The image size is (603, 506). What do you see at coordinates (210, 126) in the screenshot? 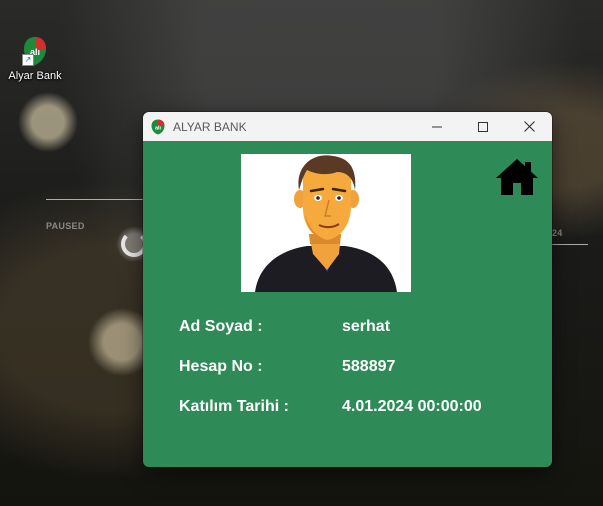
I see `window-title: ALYAR BANK` at bounding box center [210, 126].